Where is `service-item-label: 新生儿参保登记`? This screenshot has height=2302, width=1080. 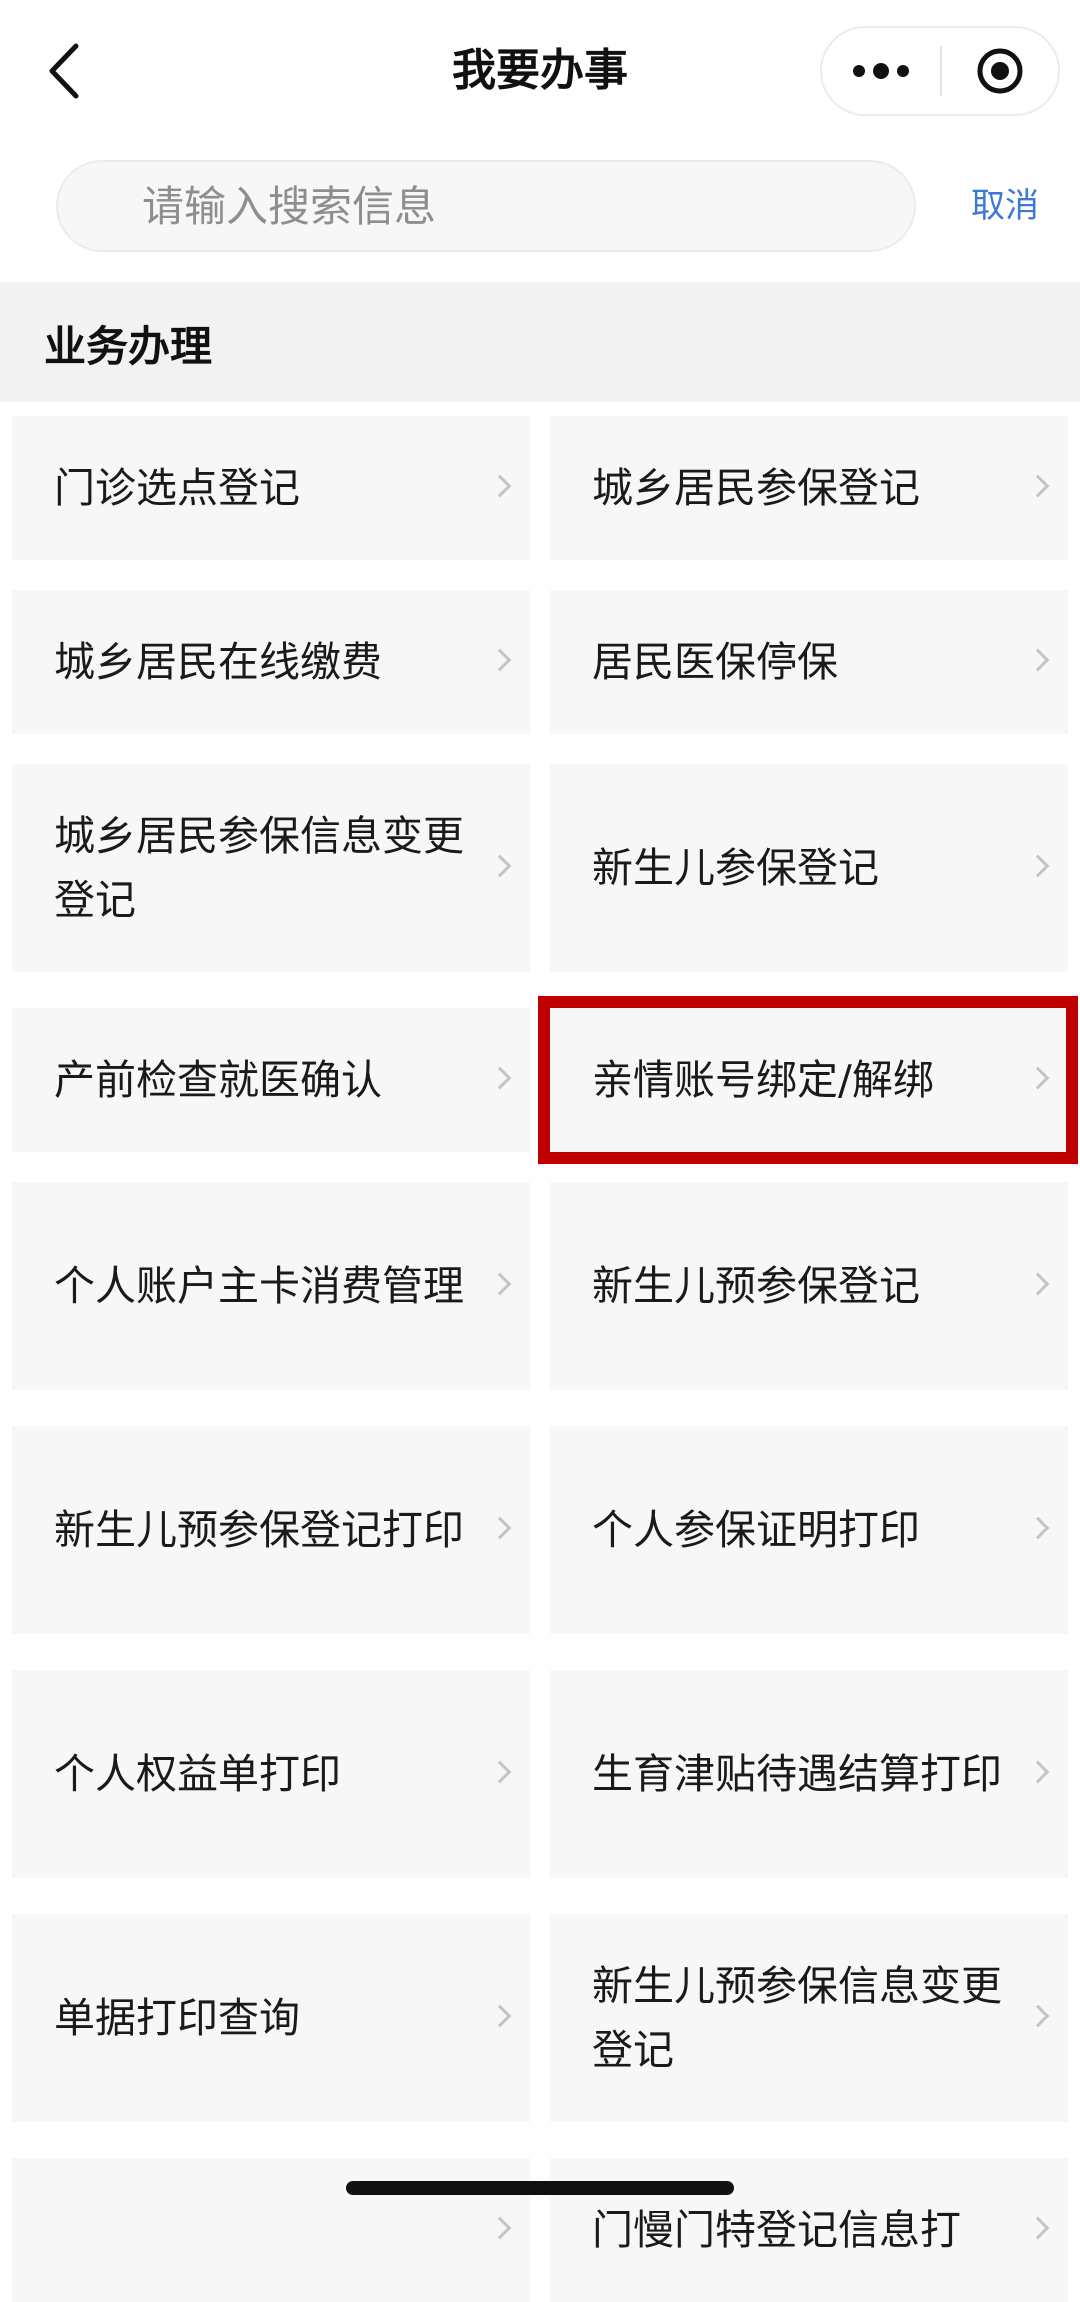 service-item-label: 新生儿参保登记 is located at coordinates (735, 868).